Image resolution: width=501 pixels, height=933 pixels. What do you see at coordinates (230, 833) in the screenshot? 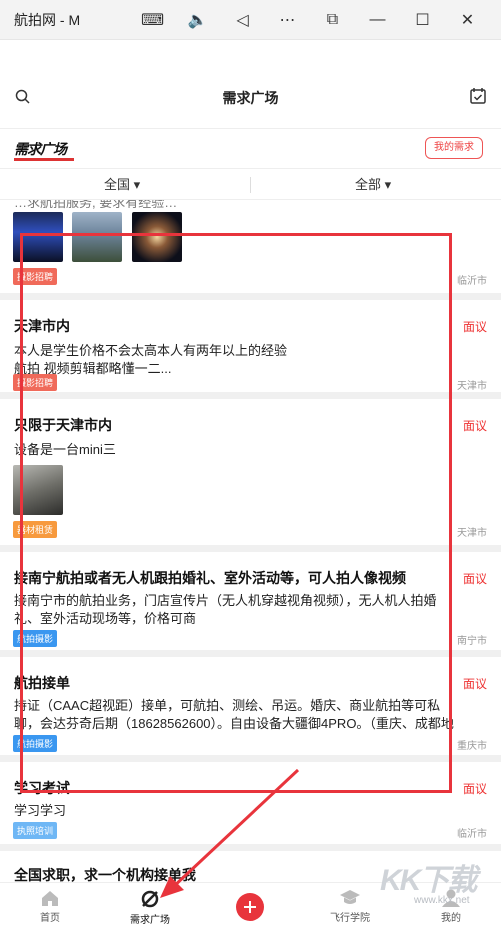
I see `annotation-arrow` at bounding box center [230, 833].